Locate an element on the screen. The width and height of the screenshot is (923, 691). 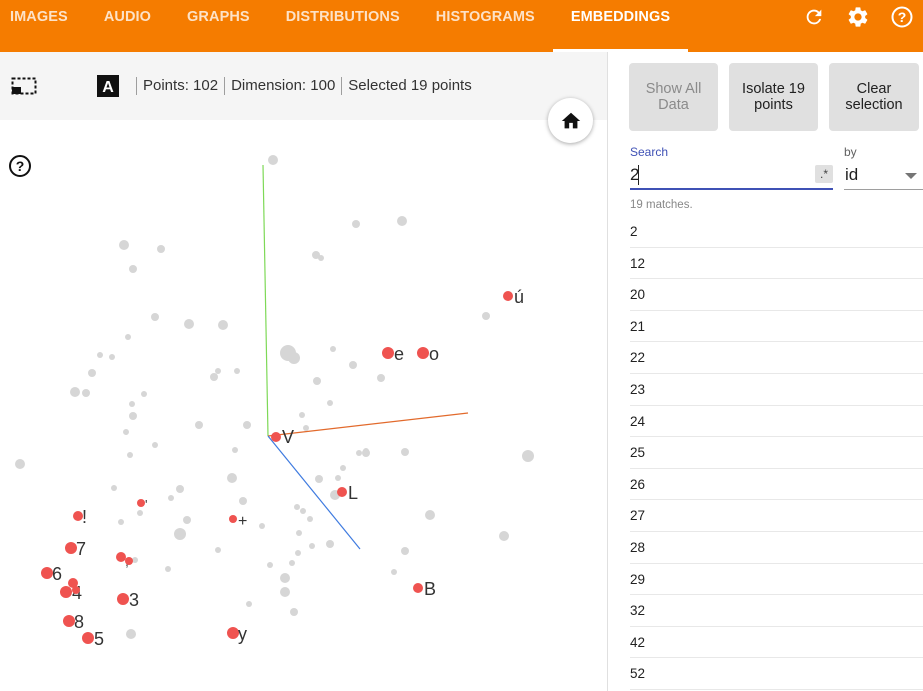
svg-text: A is located at coordinates (108, 87).